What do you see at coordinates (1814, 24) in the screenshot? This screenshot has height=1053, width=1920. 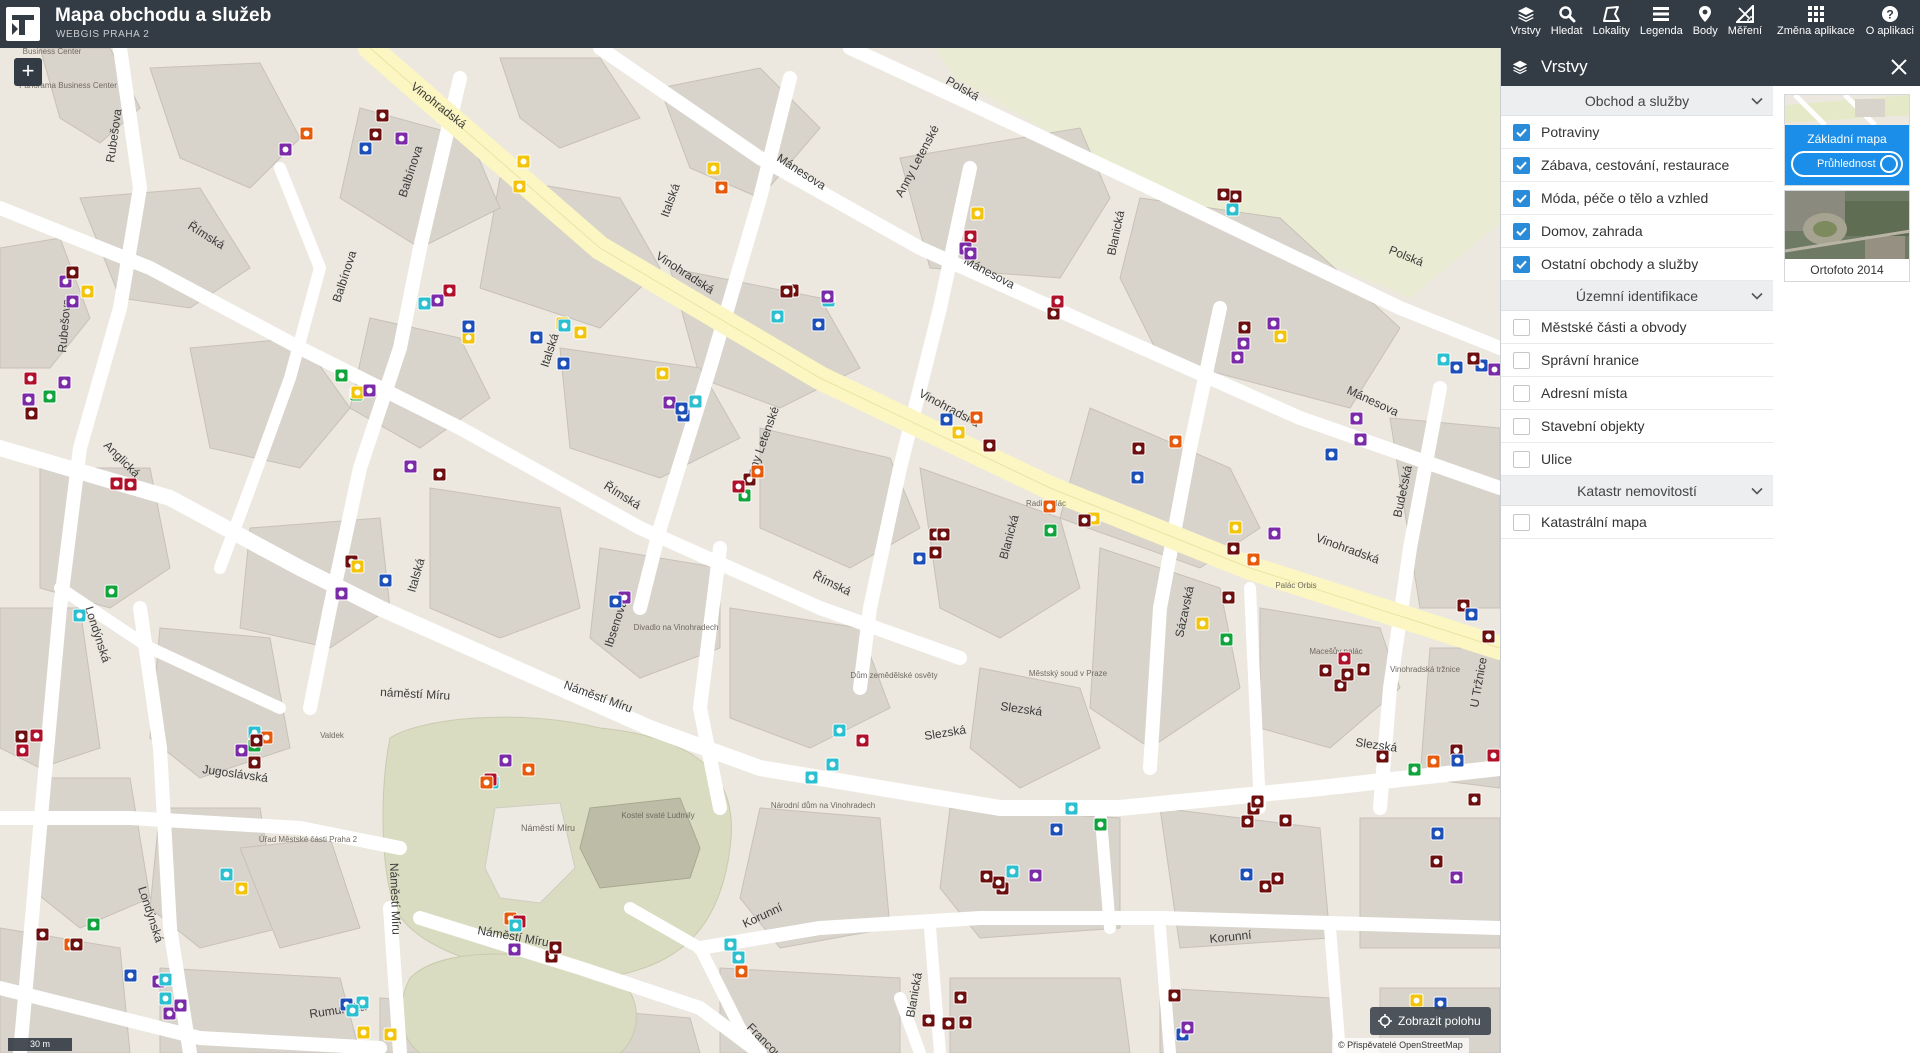 I see `tool-change-app: Změna aplikace` at bounding box center [1814, 24].